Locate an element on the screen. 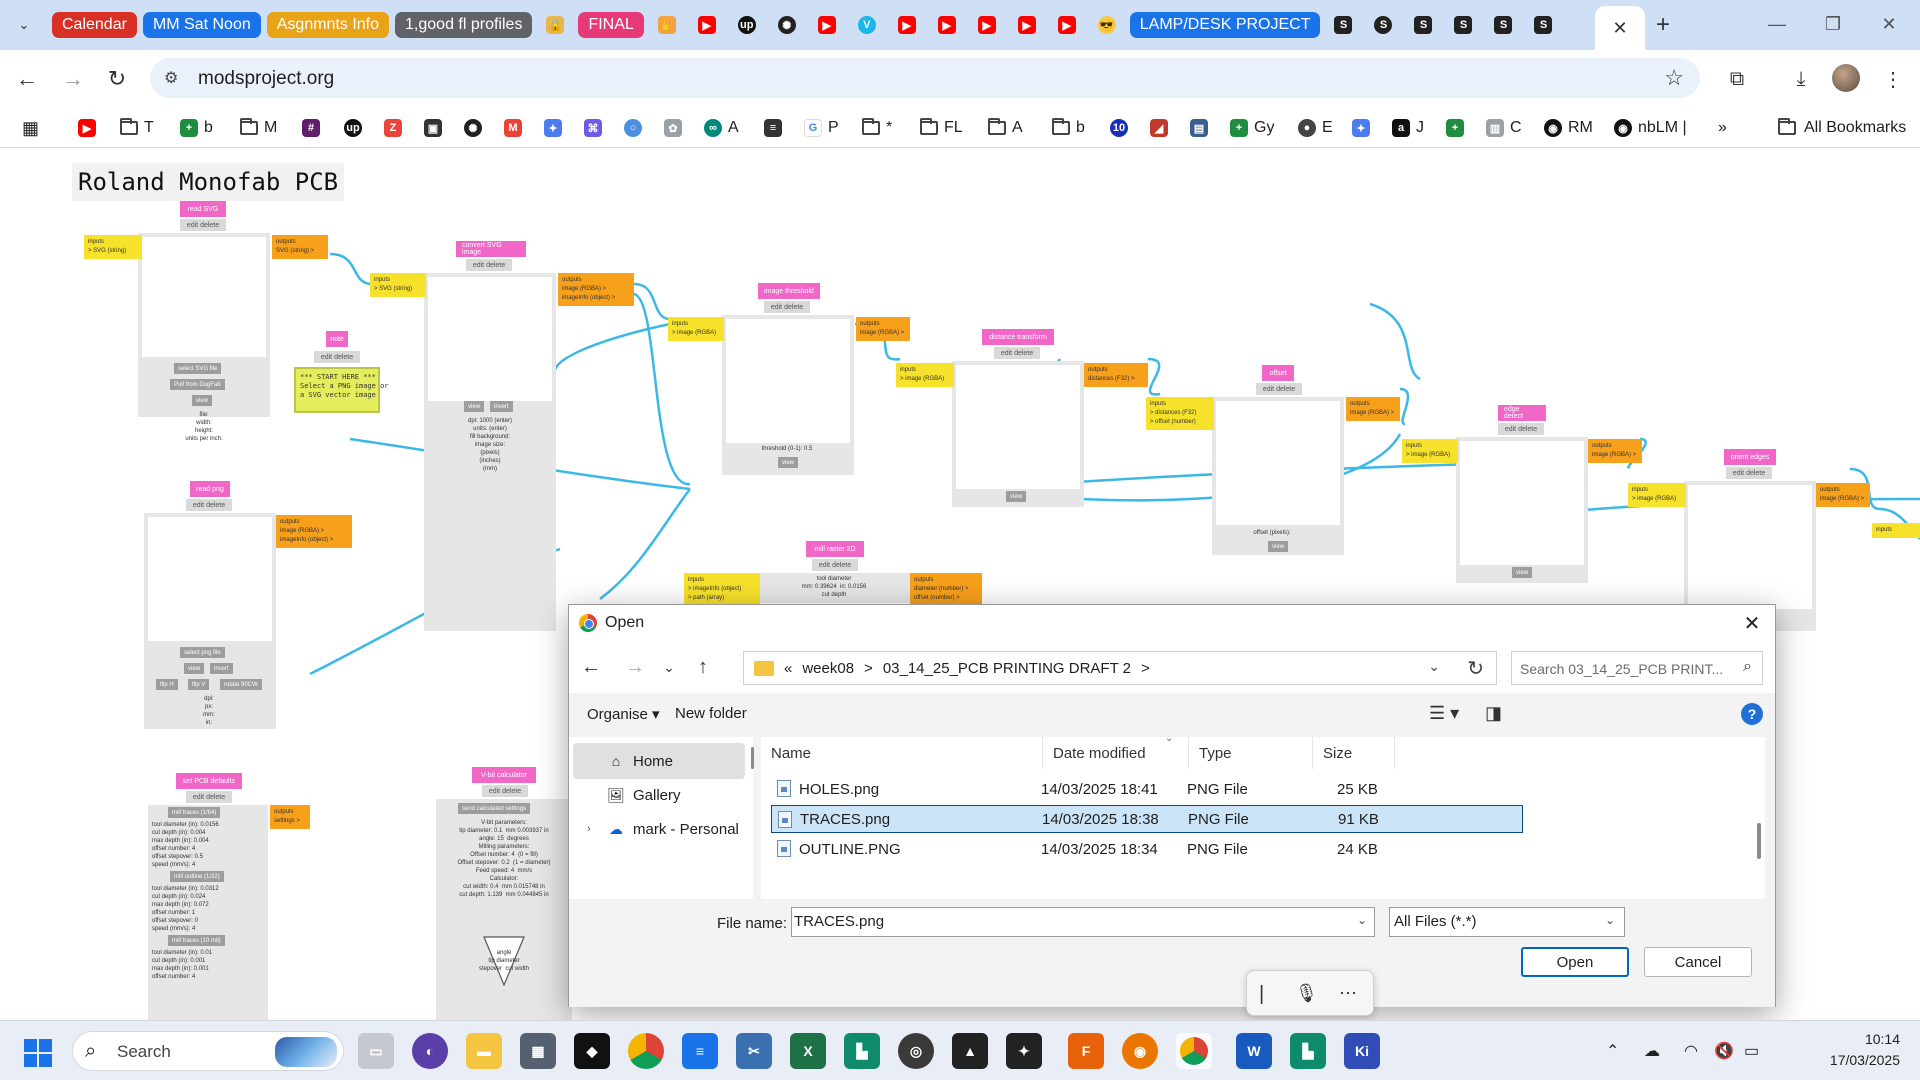 This screenshot has width=1920, height=1080. tab-youtube-1: ▶ is located at coordinates (707, 25).